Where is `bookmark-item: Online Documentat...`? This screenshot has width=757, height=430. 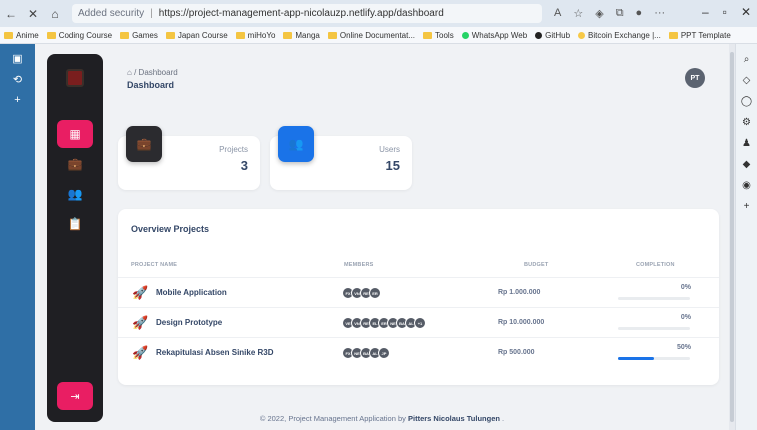 bookmark-item: Online Documentat... is located at coordinates (371, 35).